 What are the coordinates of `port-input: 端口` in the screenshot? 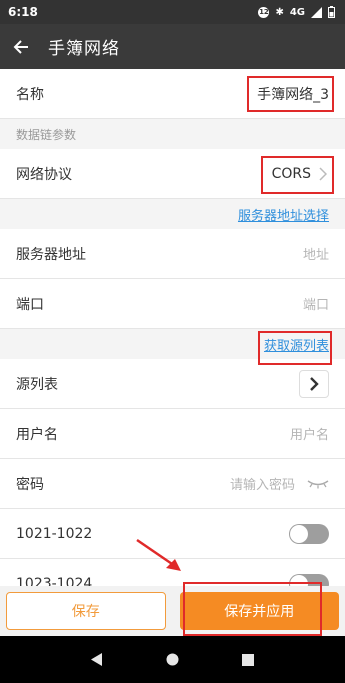 It's located at (316, 303).